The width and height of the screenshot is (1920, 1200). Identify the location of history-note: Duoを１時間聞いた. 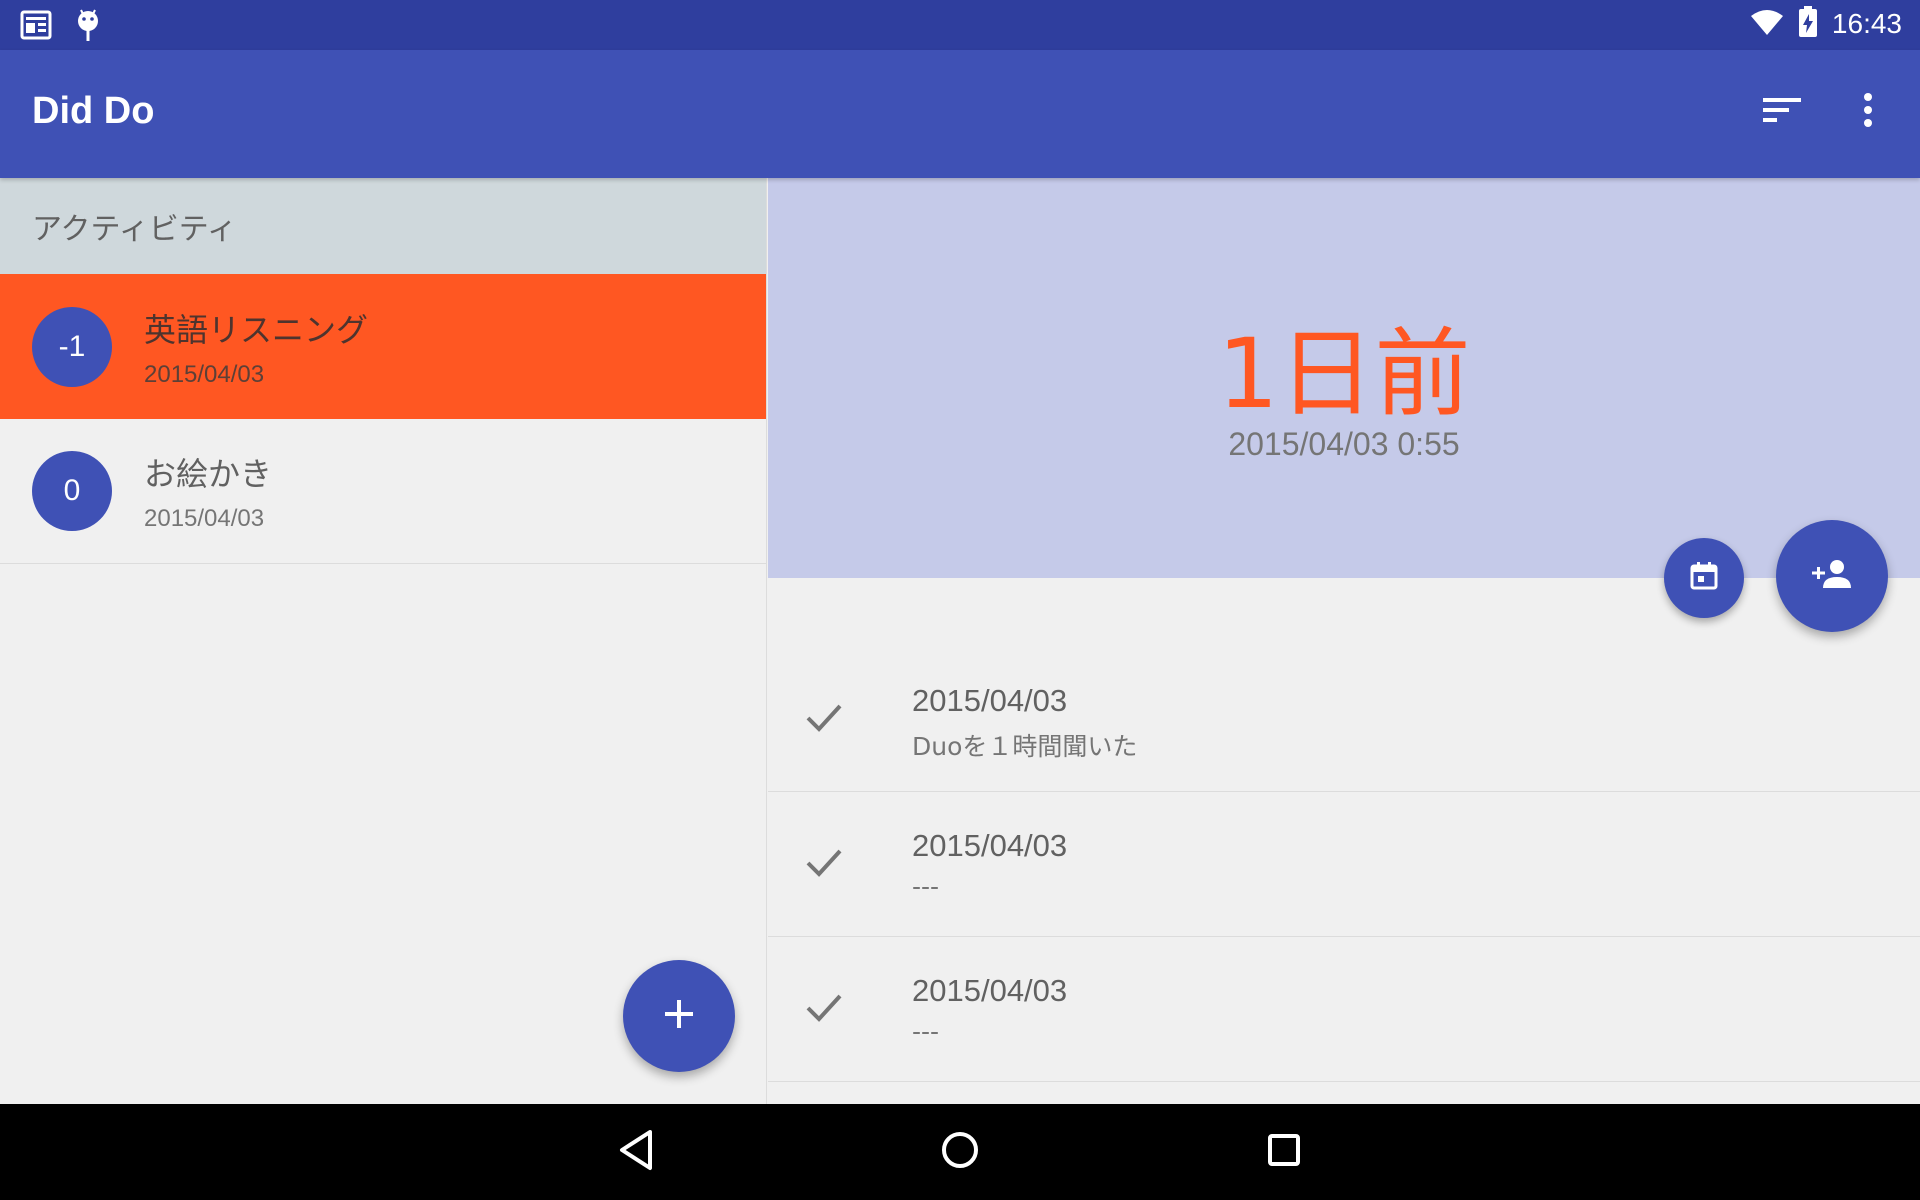
(1025, 746).